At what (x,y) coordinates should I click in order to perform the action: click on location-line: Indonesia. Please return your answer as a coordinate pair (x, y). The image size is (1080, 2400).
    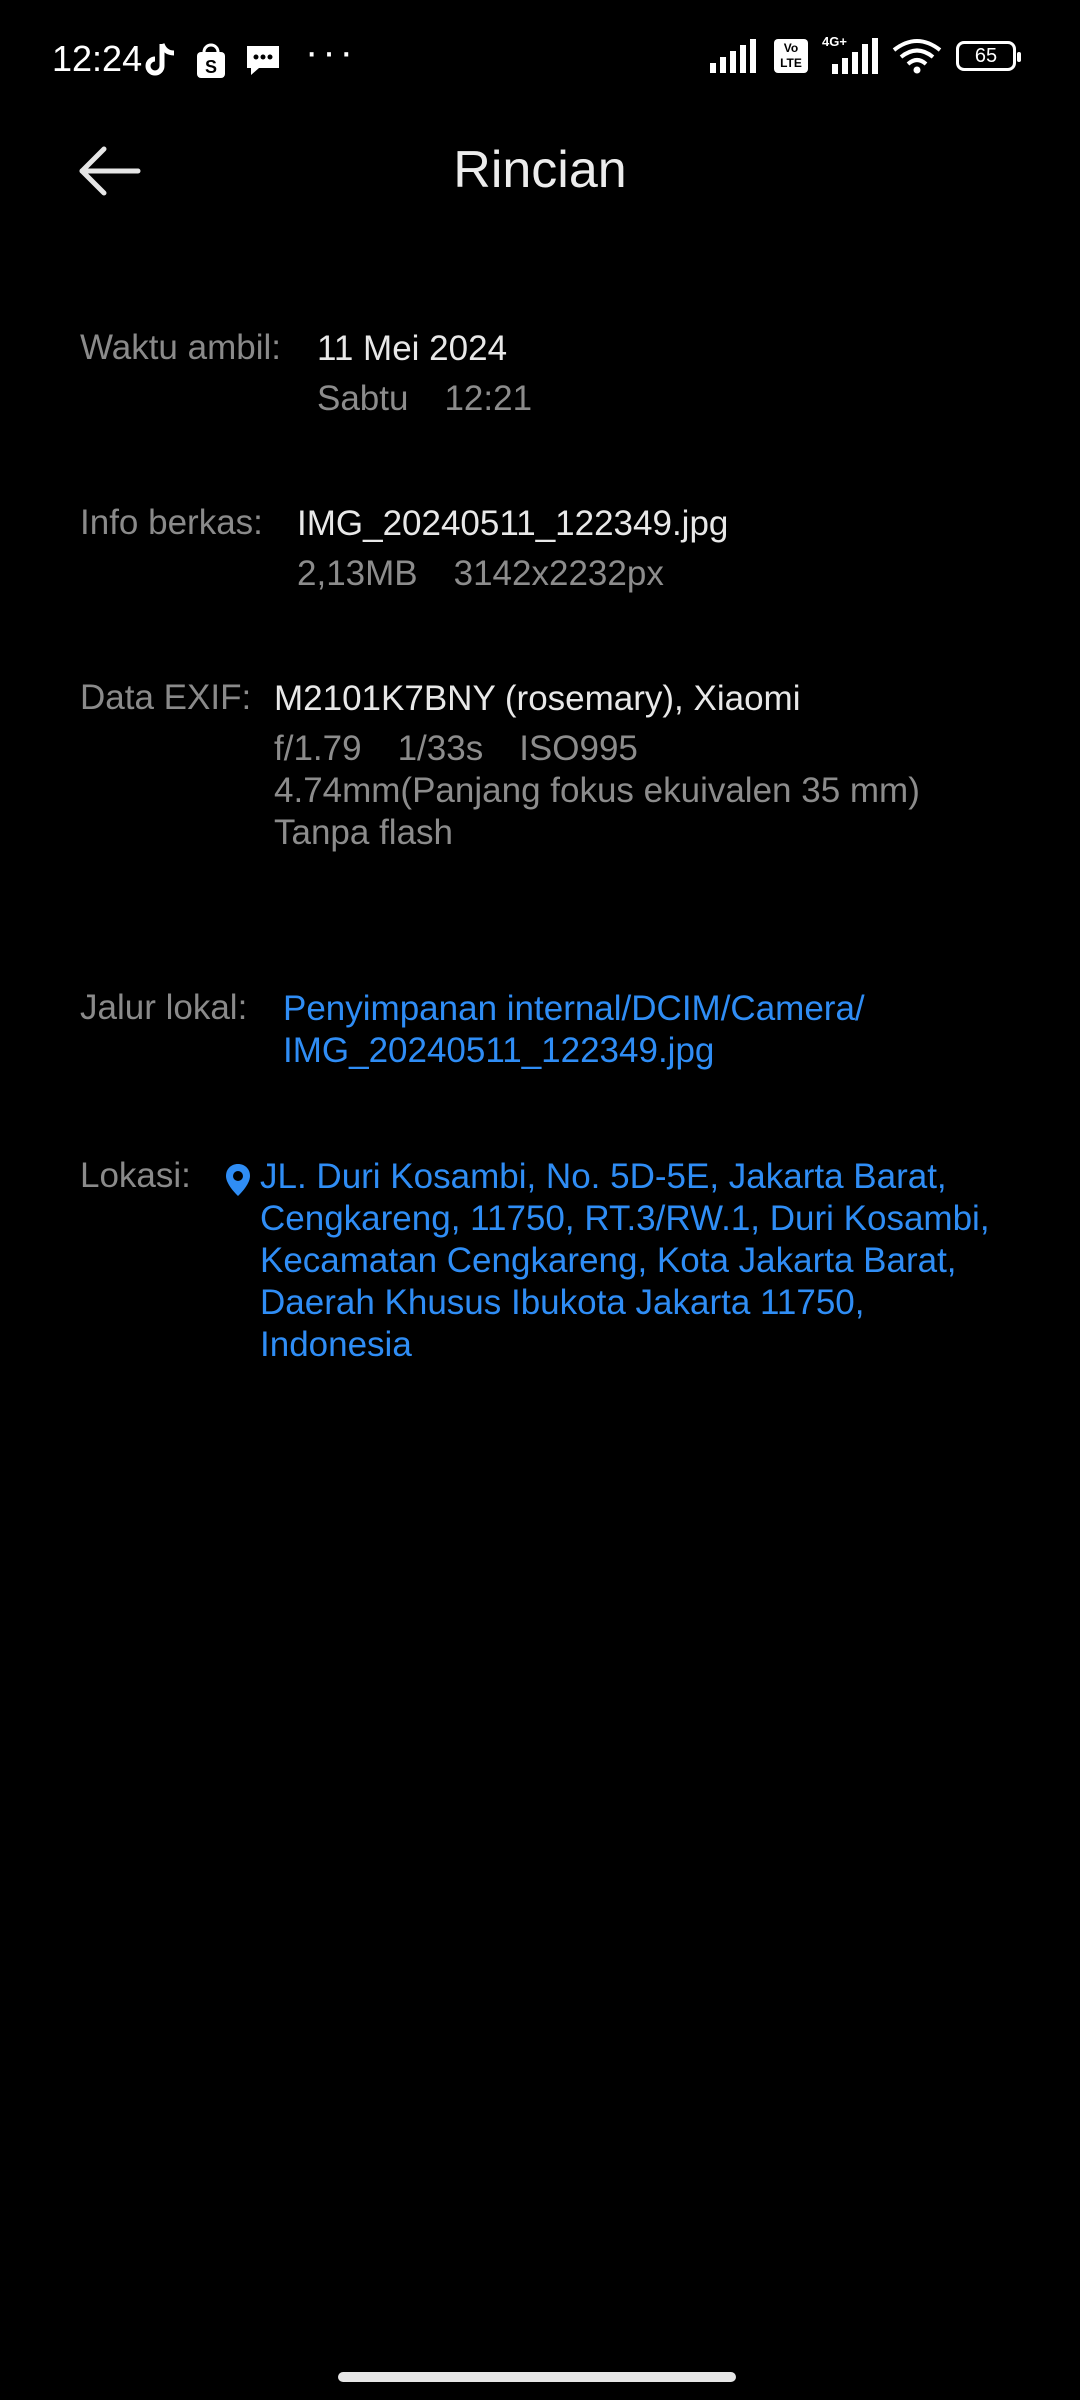
    Looking at the image, I should click on (336, 1344).